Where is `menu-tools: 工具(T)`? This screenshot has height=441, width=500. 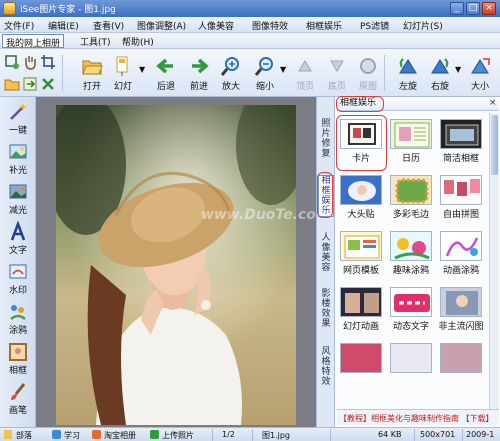 menu-tools: 工具(T) is located at coordinates (95, 41).